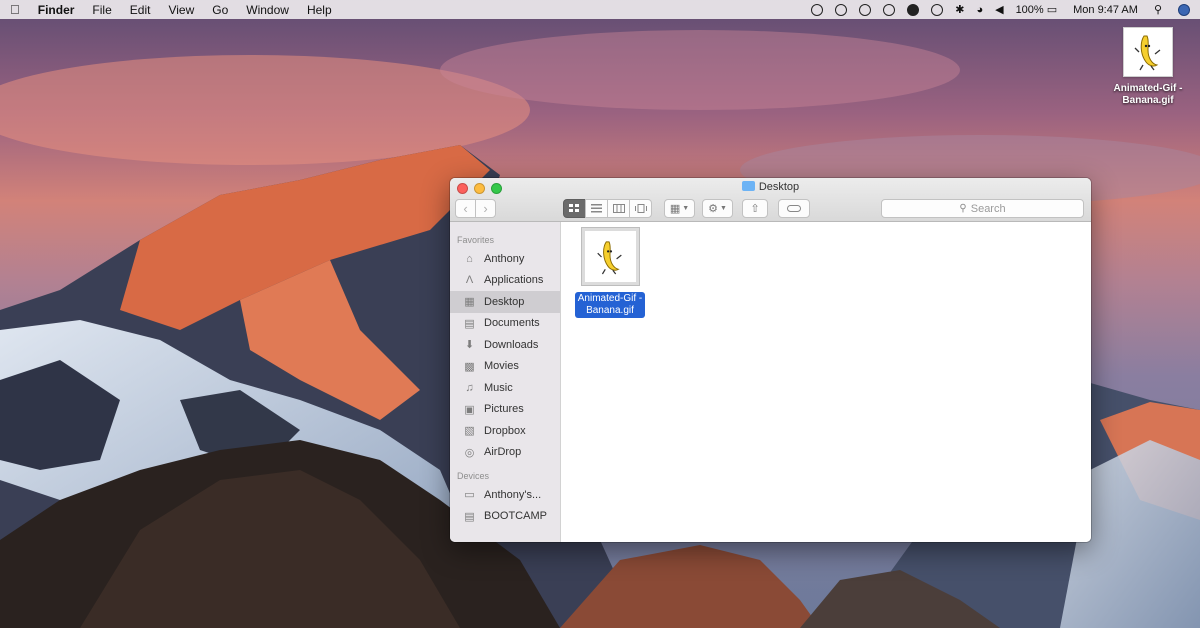 The height and width of the screenshot is (628, 1200). Describe the element at coordinates (841, 9) in the screenshot. I see `sync-icon` at that location.